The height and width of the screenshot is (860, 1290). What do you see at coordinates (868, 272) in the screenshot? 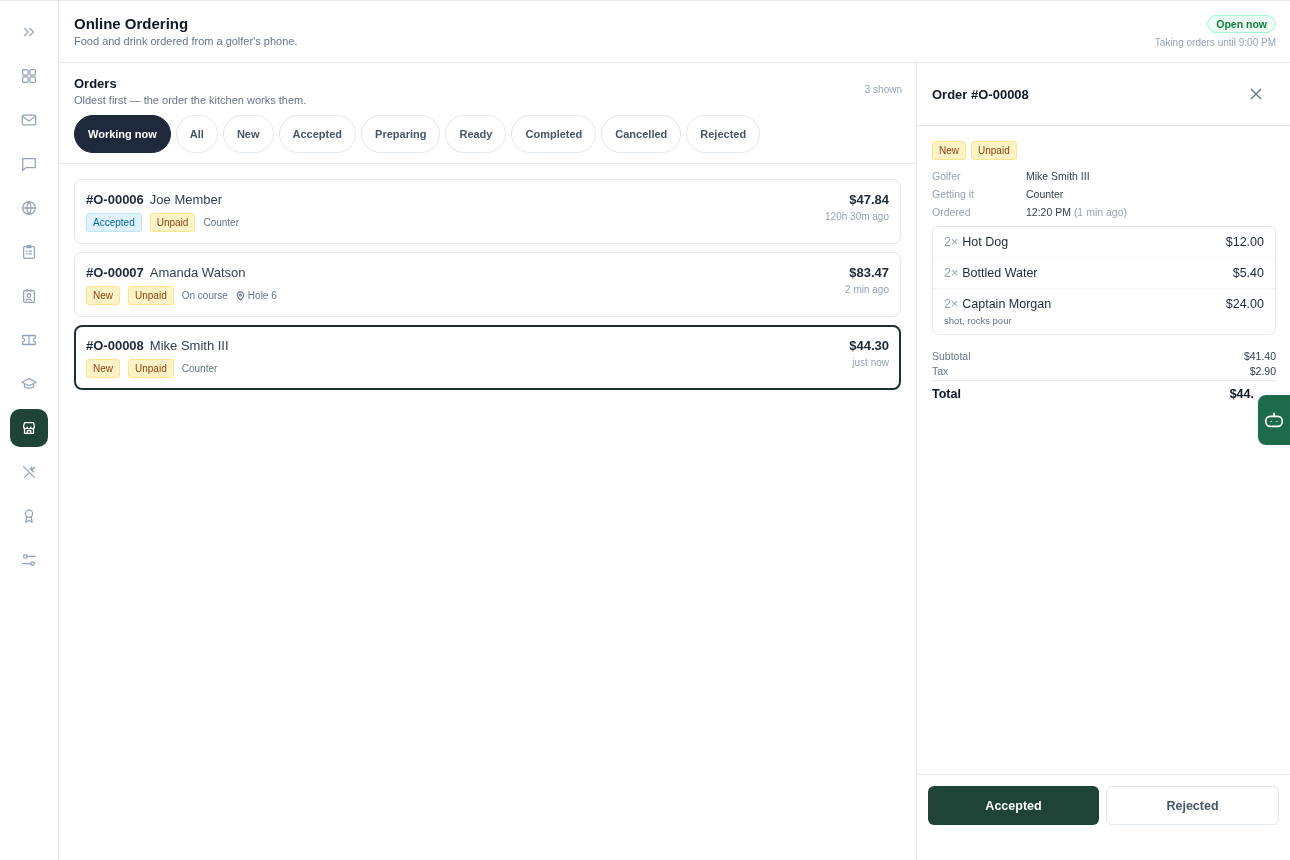
I see `order-total: $83.47` at bounding box center [868, 272].